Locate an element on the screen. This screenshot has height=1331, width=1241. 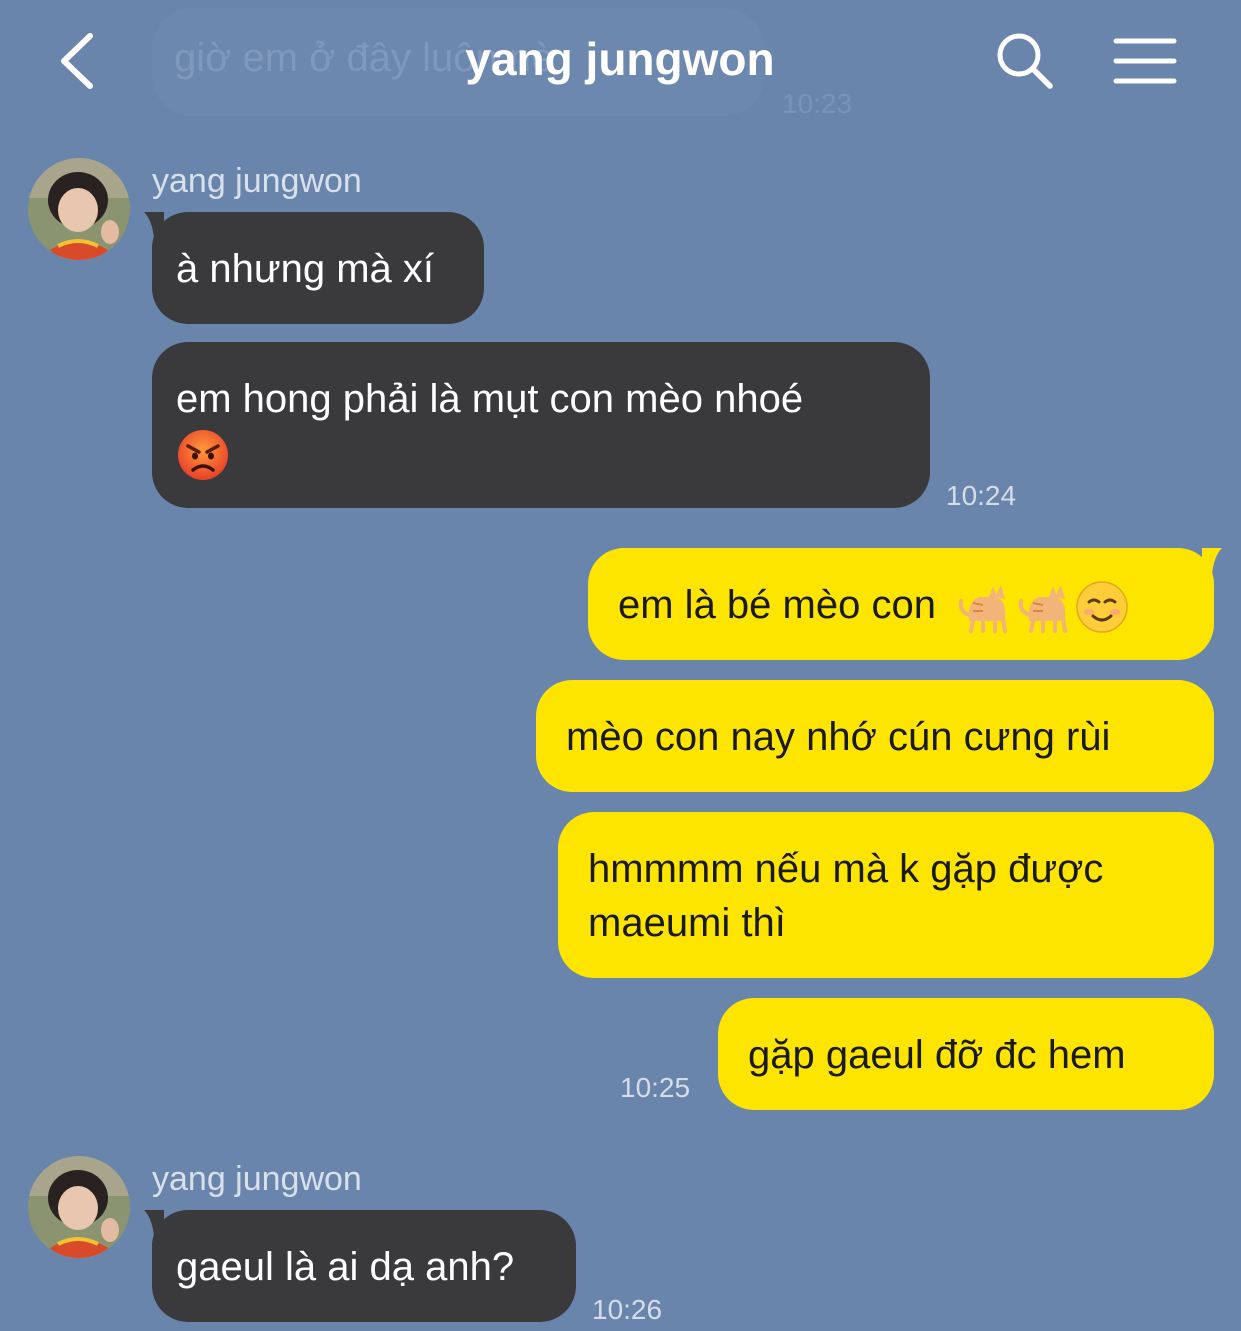
message-bubble: gặp gaeul đỡ đc hem is located at coordinates (966, 1054).